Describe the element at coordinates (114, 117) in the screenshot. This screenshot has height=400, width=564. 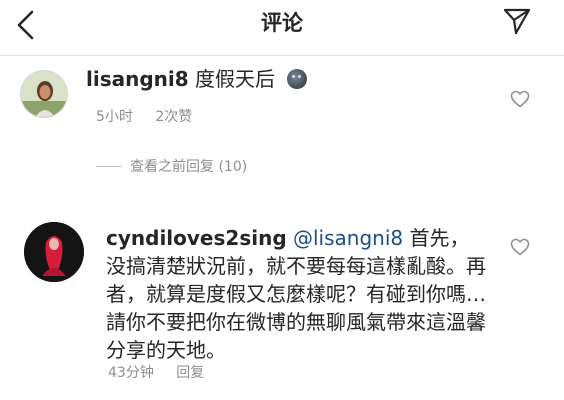
I see `comment-time: 5小时` at that location.